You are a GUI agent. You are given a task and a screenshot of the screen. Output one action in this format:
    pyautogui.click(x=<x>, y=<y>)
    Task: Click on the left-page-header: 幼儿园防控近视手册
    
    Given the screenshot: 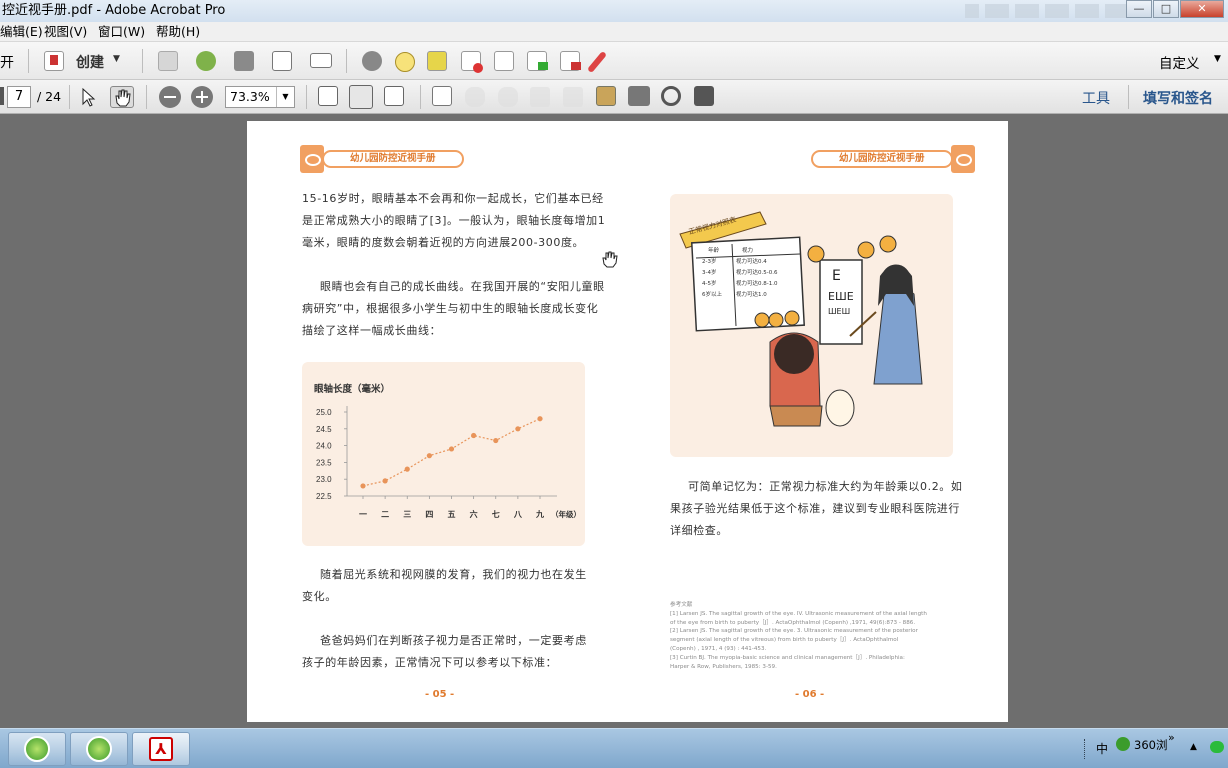 What is the action you would take?
    pyautogui.click(x=382, y=159)
    